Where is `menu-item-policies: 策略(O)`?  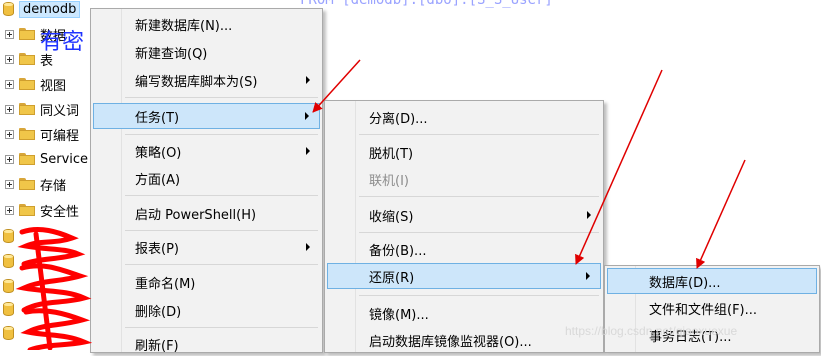
menu-item-policies: 策略(O) is located at coordinates (206, 151).